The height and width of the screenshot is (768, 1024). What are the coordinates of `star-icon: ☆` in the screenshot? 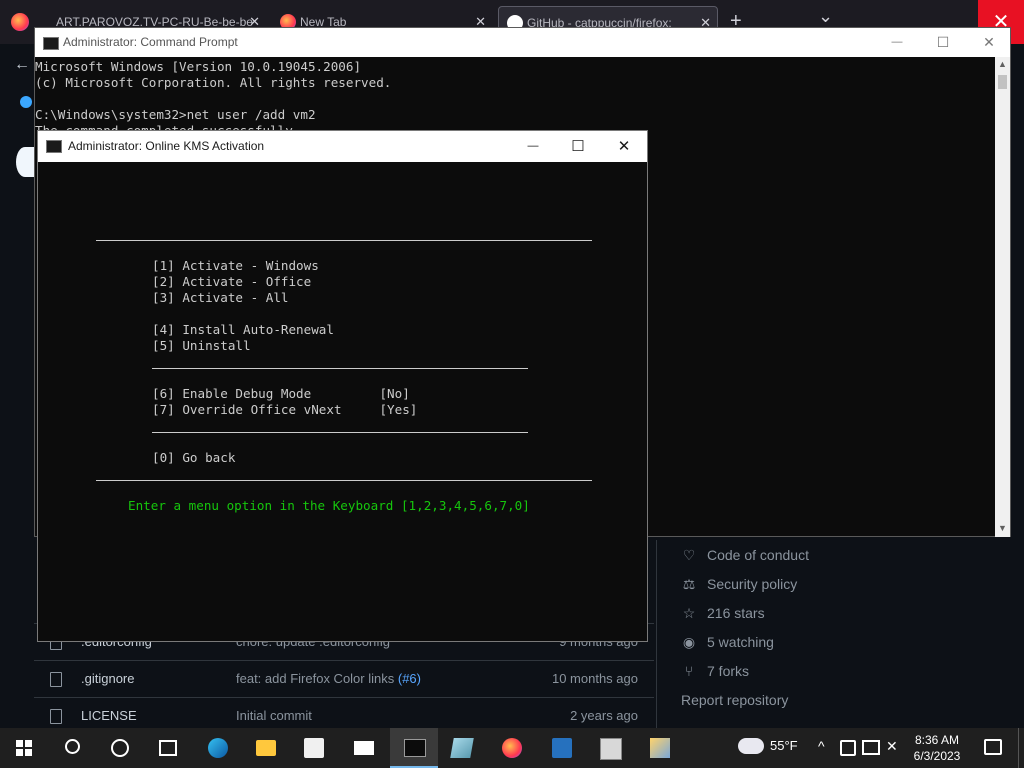 It's located at (689, 613).